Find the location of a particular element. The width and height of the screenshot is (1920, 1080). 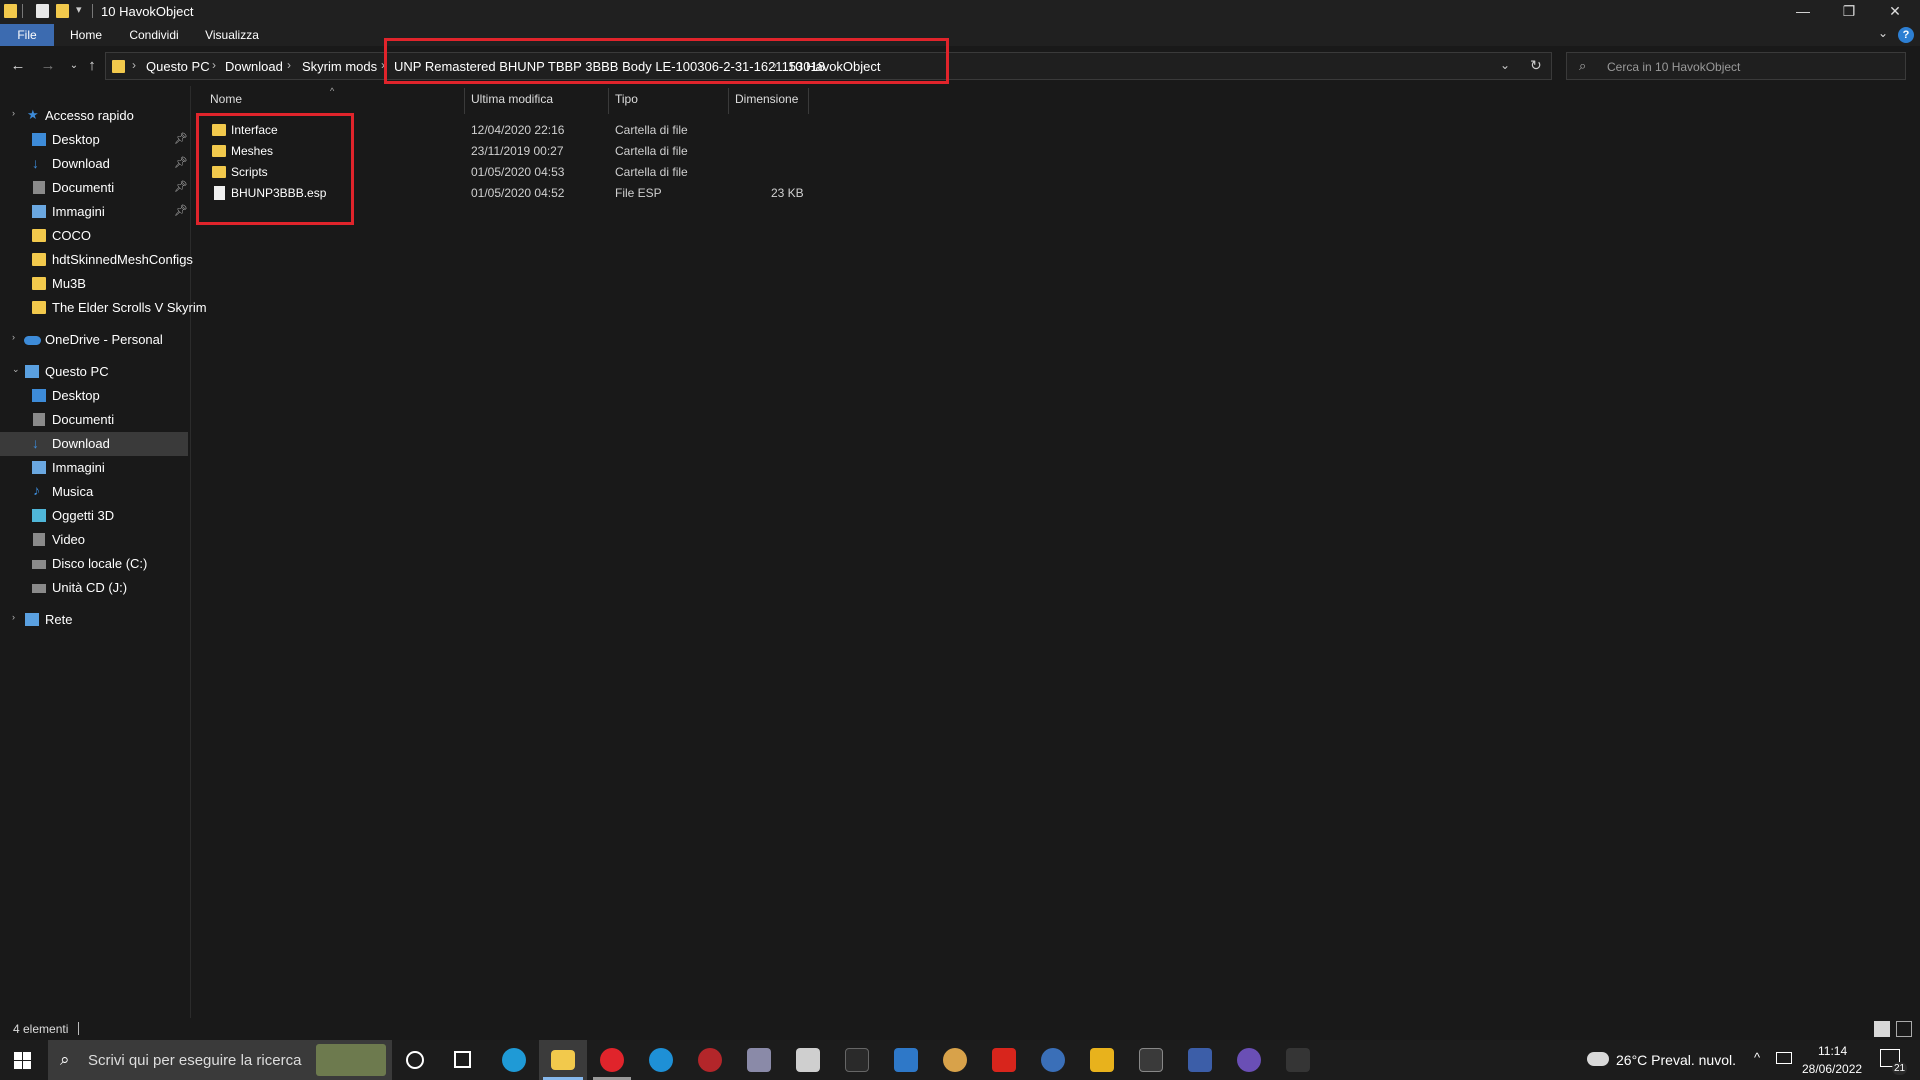

documents-icon is located at coordinates (39, 187).